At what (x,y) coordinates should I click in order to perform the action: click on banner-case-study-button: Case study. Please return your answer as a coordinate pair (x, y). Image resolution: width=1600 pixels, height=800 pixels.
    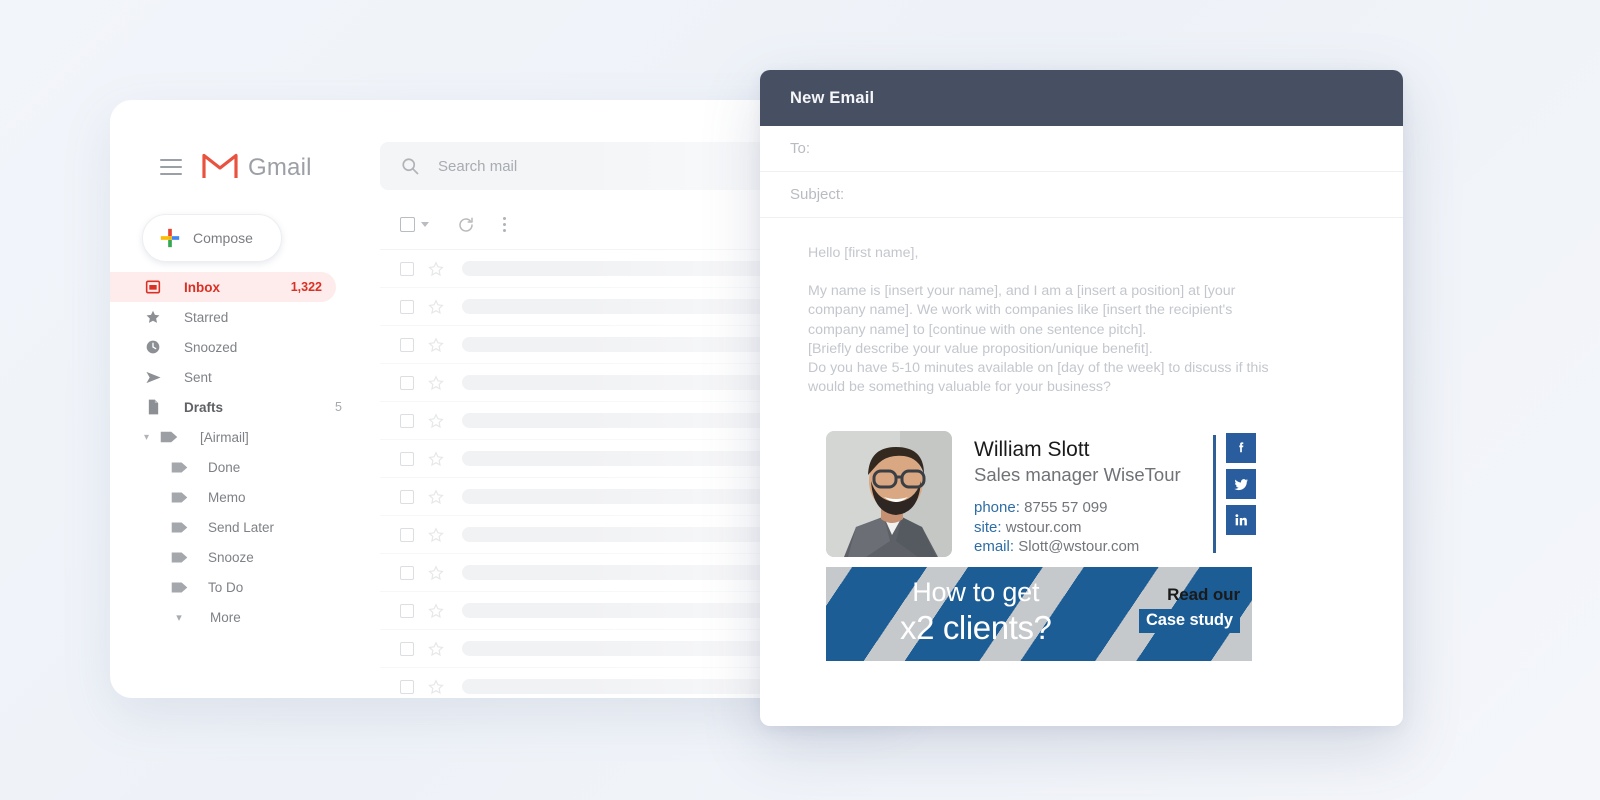
    Looking at the image, I should click on (1189, 621).